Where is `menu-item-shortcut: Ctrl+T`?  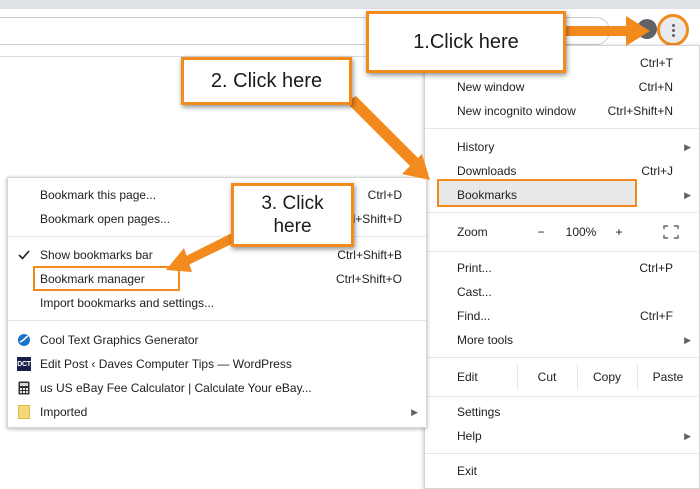 menu-item-shortcut: Ctrl+T is located at coordinates (656, 63).